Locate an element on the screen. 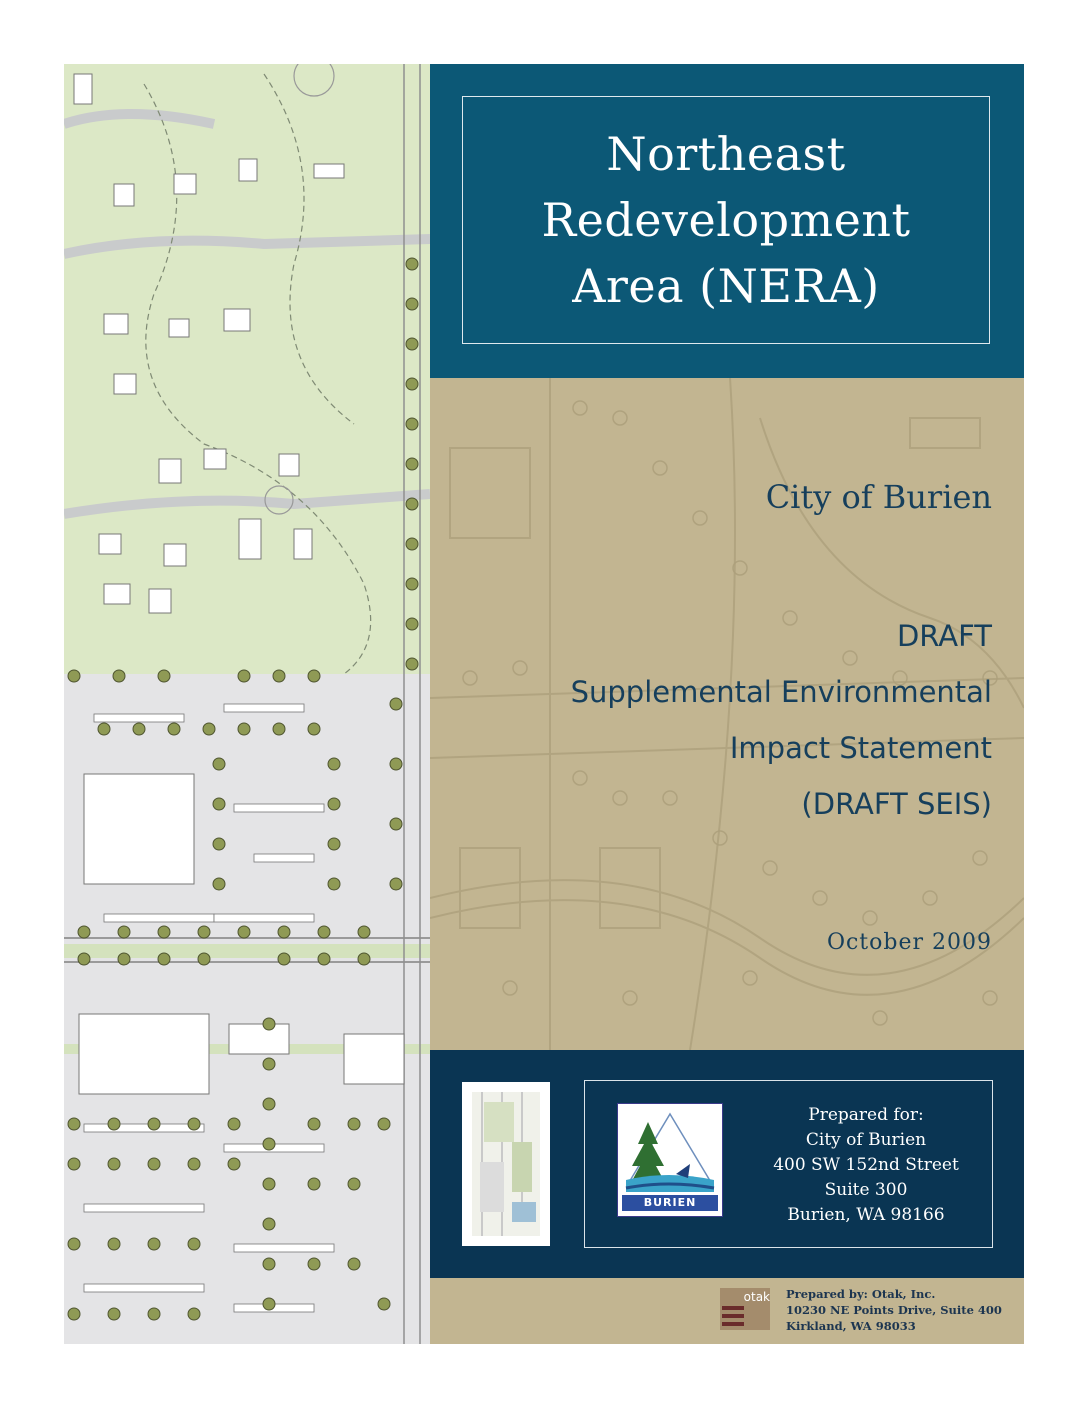 This screenshot has width=1088, height=1408. document-type-line: Supplemental Environmental is located at coordinates (781, 692).